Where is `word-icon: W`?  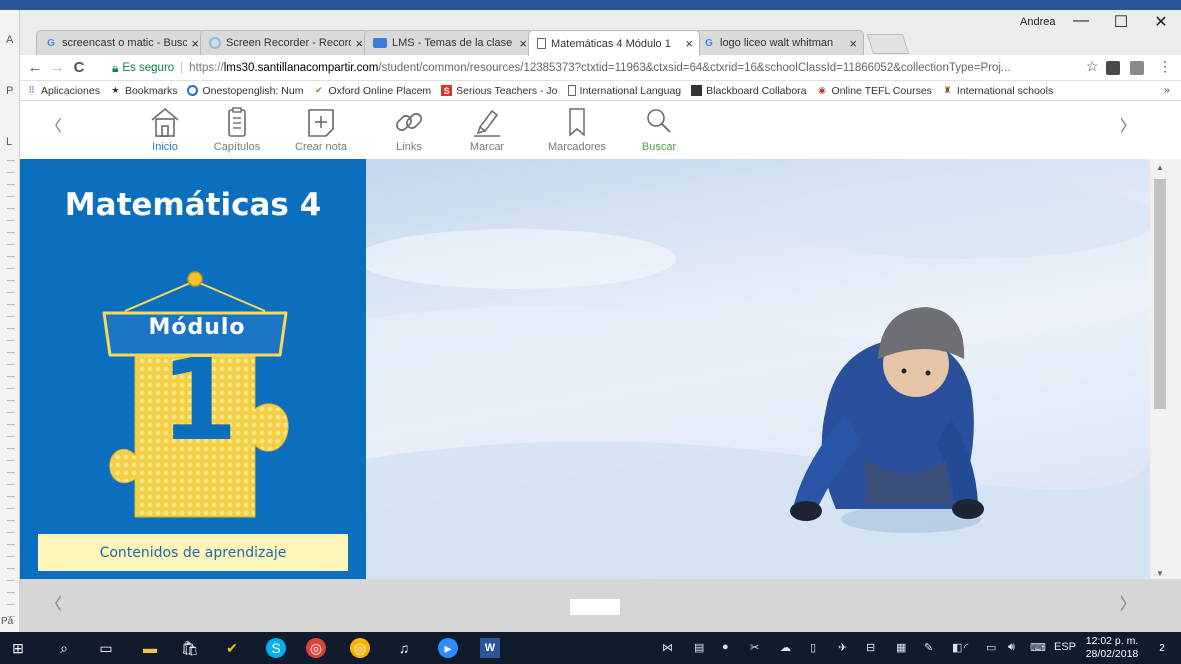 word-icon: W is located at coordinates (490, 648).